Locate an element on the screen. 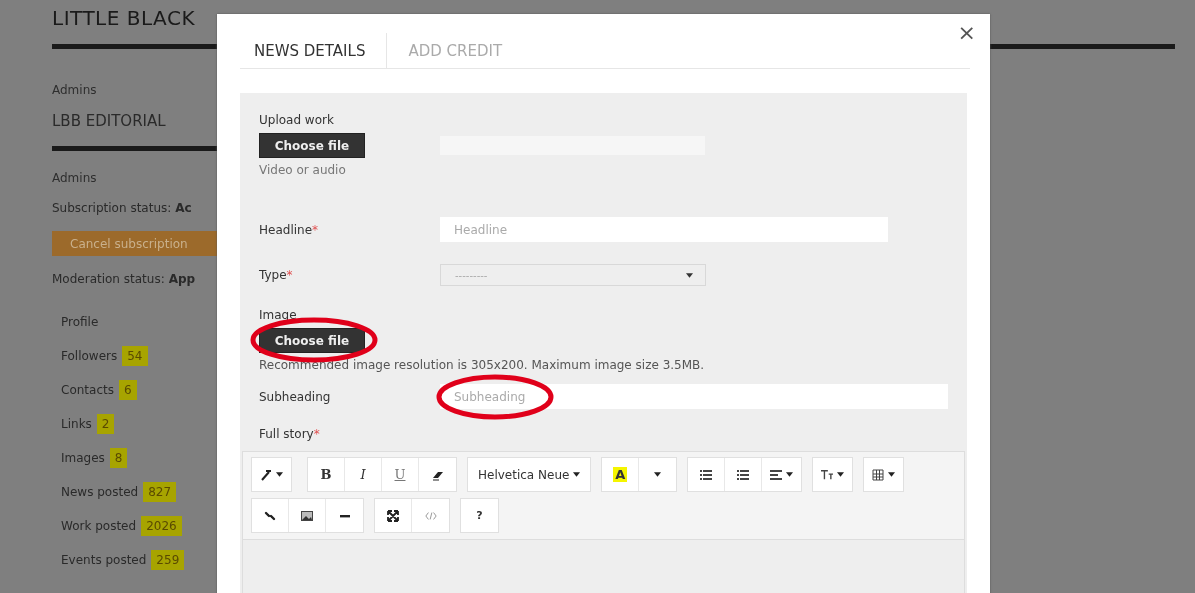 Image resolution: width=1195 pixels, height=593 pixels. field-label: Headline* is located at coordinates (289, 229).